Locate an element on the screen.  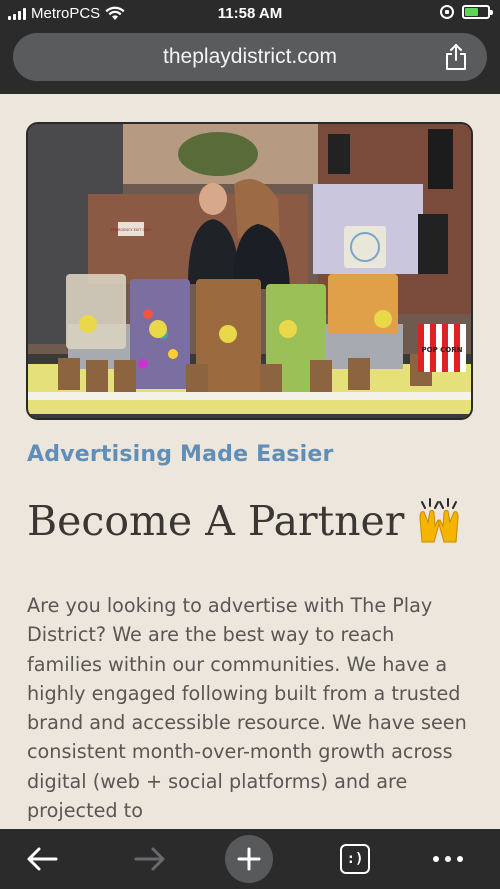
plus-icon is located at coordinates (249, 859).